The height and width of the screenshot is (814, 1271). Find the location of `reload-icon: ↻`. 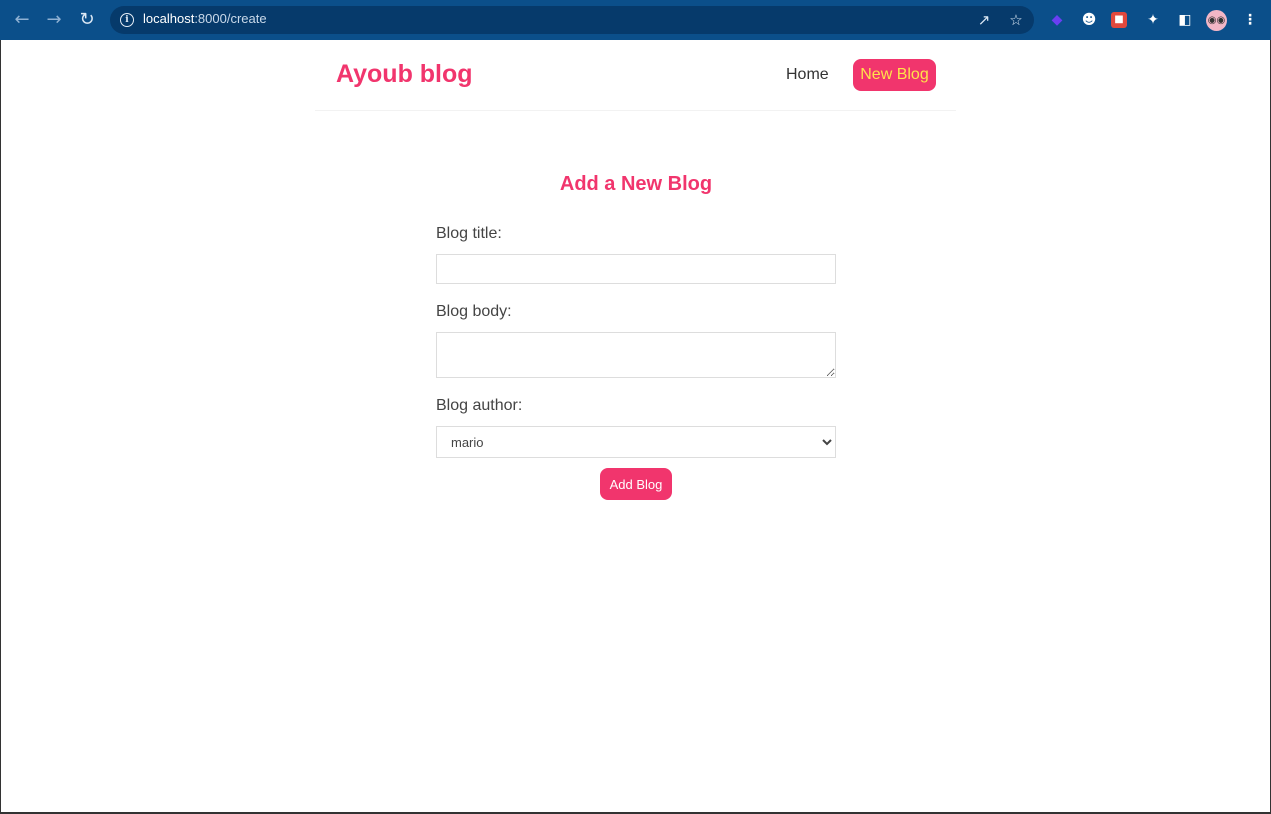

reload-icon: ↻ is located at coordinates (87, 20).